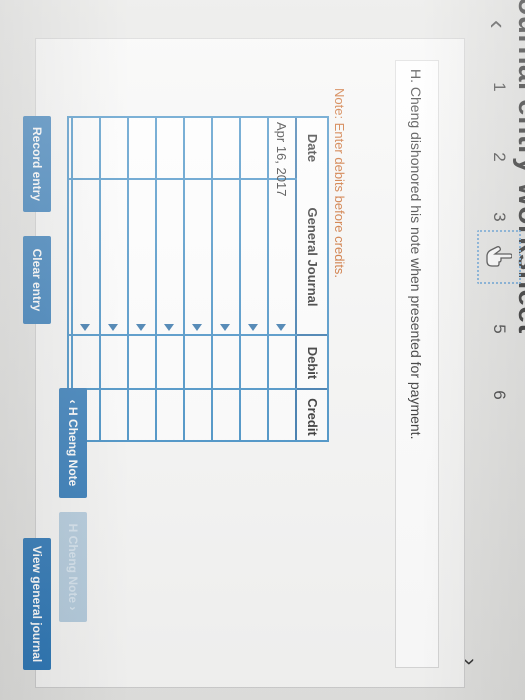 The image size is (525, 700). Describe the element at coordinates (499, 87) in the screenshot. I see `tab-1: 1` at that location.